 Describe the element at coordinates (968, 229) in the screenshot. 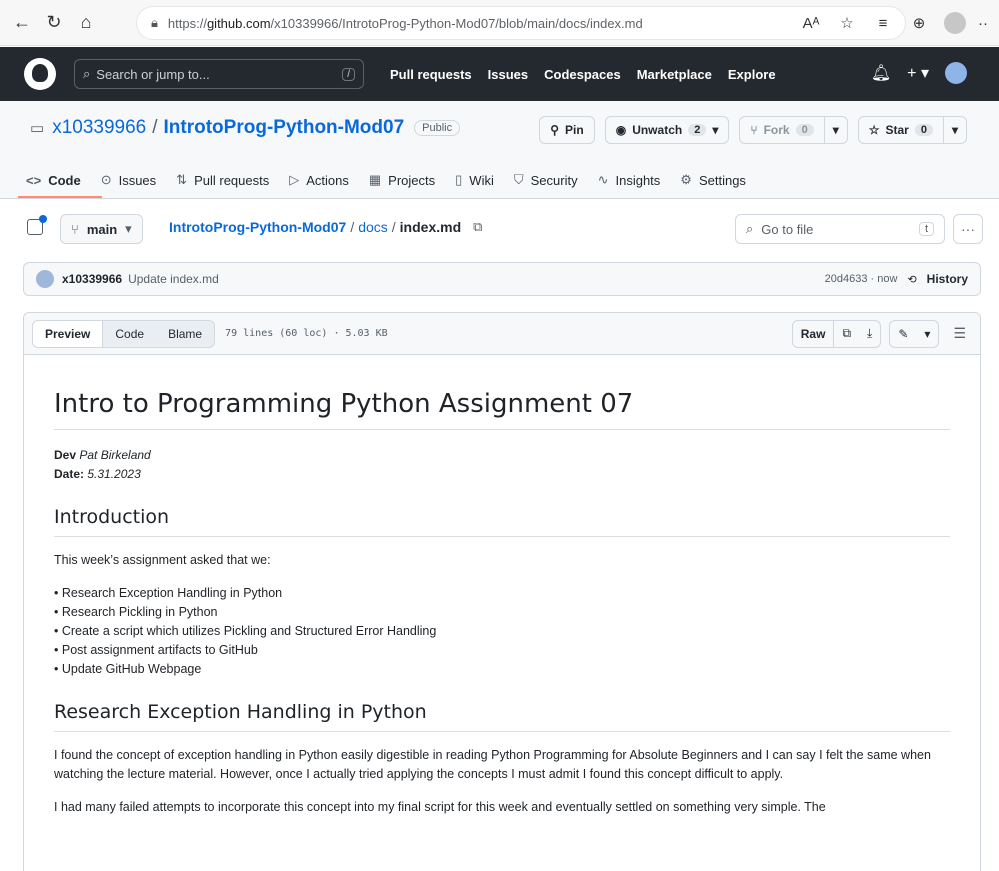

I see `more-options-button: ···` at that location.